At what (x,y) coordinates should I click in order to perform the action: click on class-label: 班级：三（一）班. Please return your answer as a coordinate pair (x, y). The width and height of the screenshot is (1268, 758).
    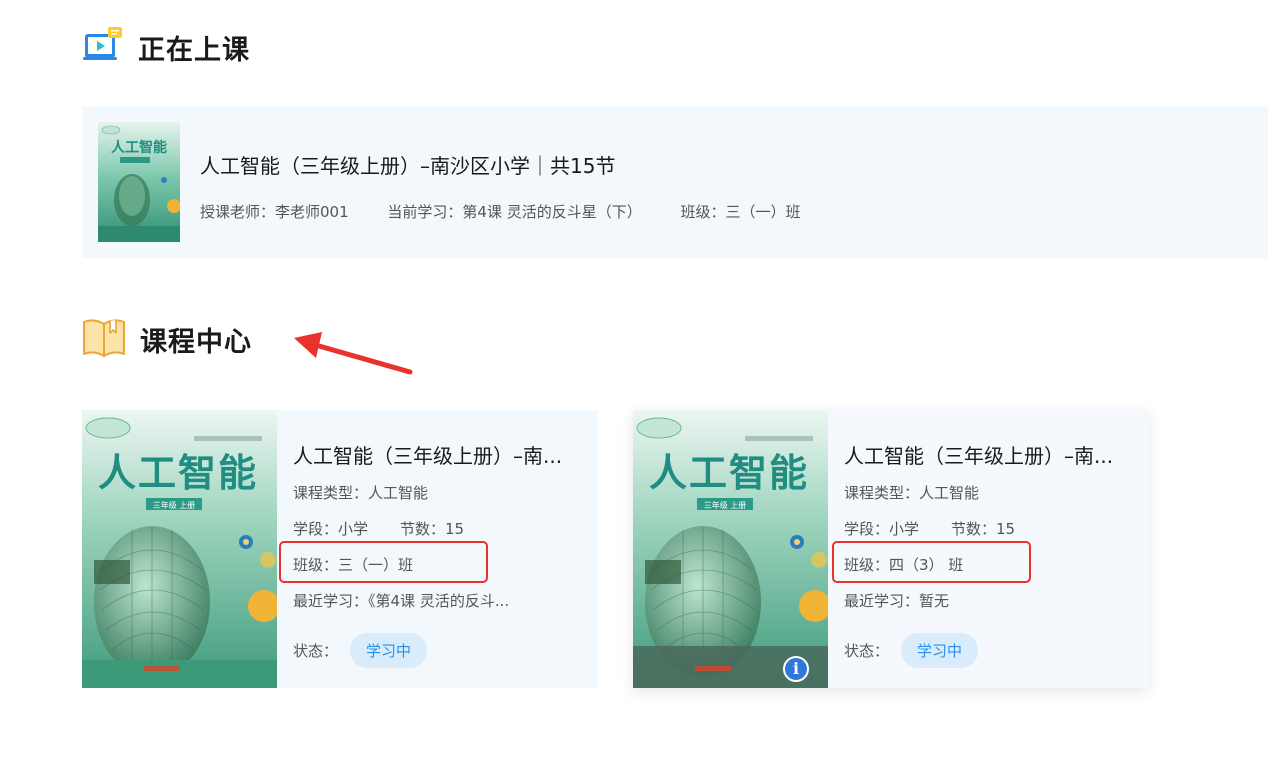
    Looking at the image, I should click on (740, 212).